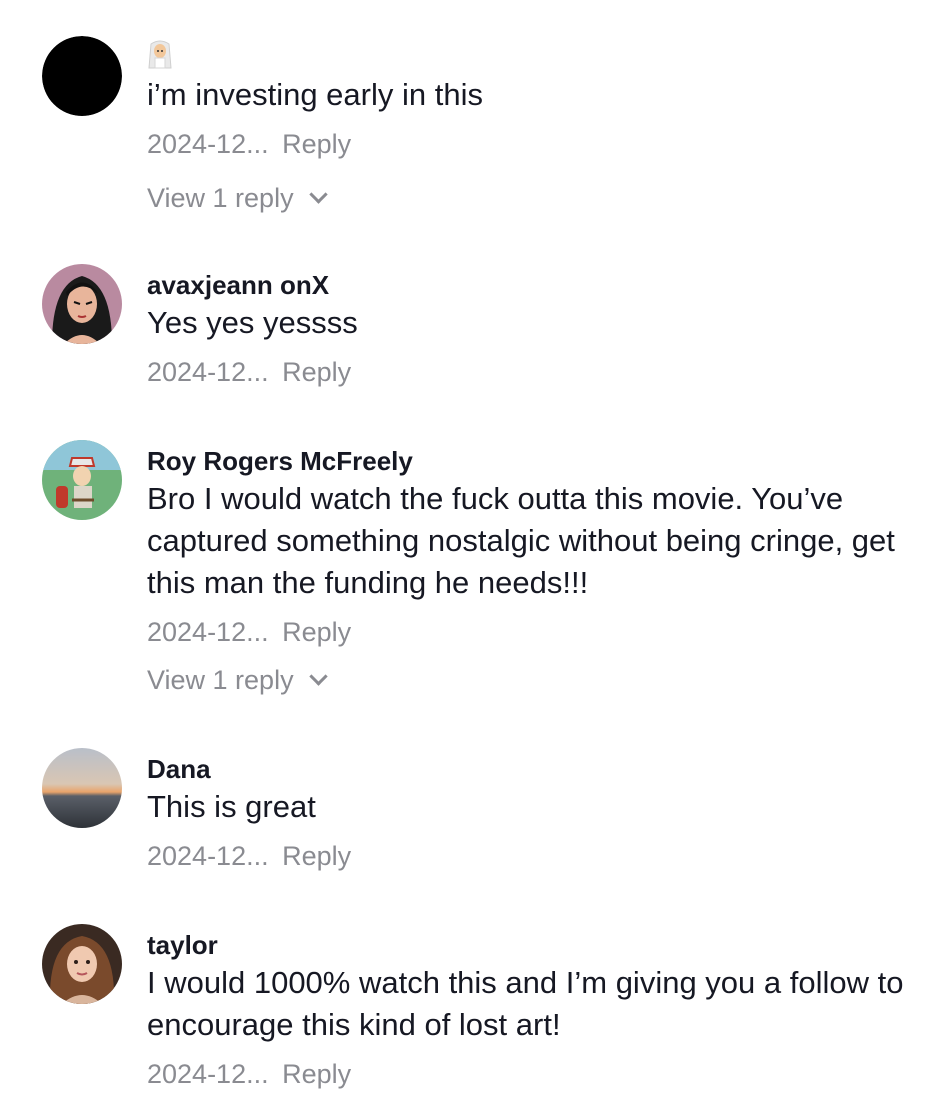 This screenshot has width=938, height=1110. Describe the element at coordinates (315, 94) in the screenshot. I see `comment-text: i’m investing early in this` at that location.